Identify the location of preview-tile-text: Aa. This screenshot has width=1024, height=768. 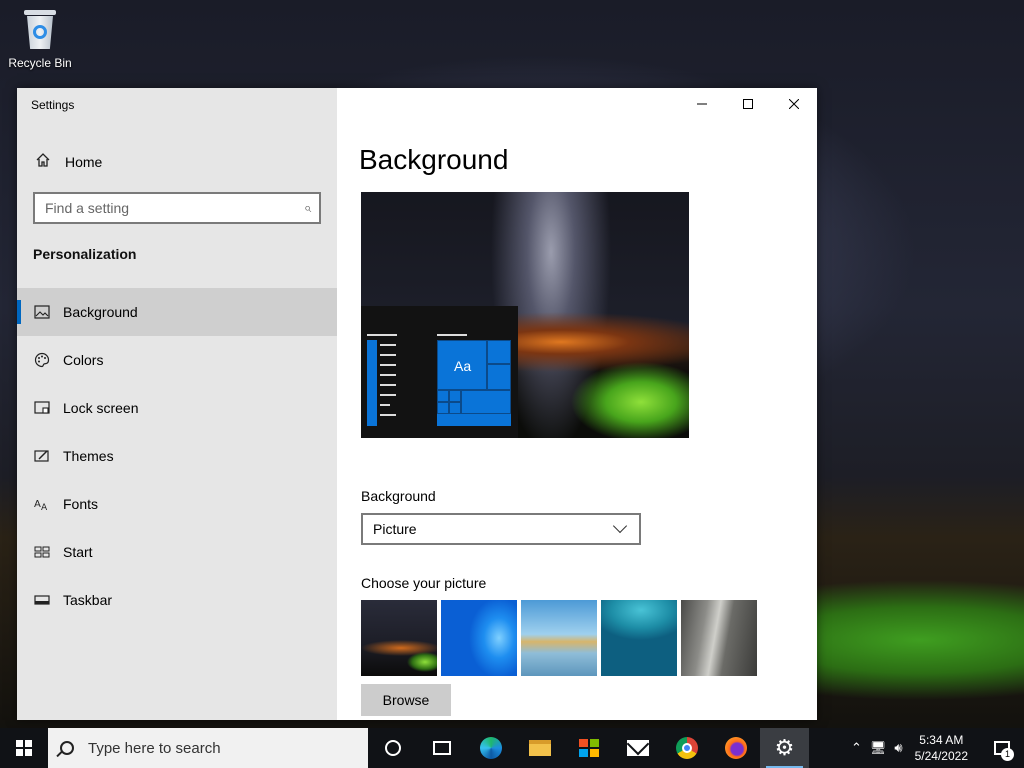
(463, 366).